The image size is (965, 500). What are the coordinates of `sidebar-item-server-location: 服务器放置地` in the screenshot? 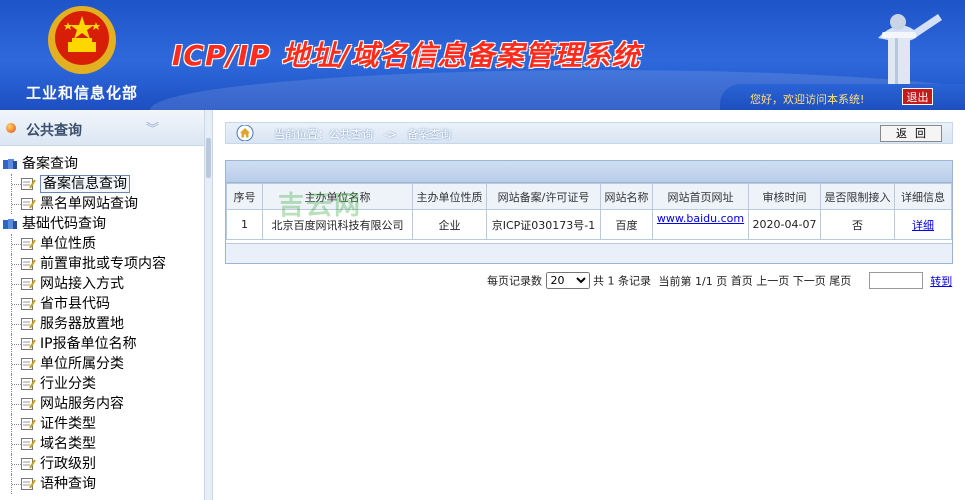 It's located at (102, 324).